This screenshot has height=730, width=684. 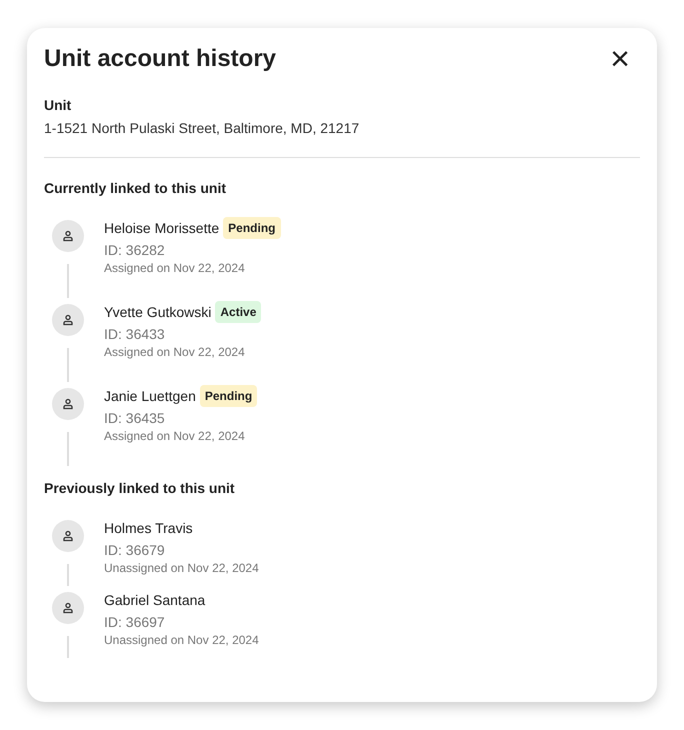 I want to click on person-name: Janie Luettgen, so click(x=150, y=396).